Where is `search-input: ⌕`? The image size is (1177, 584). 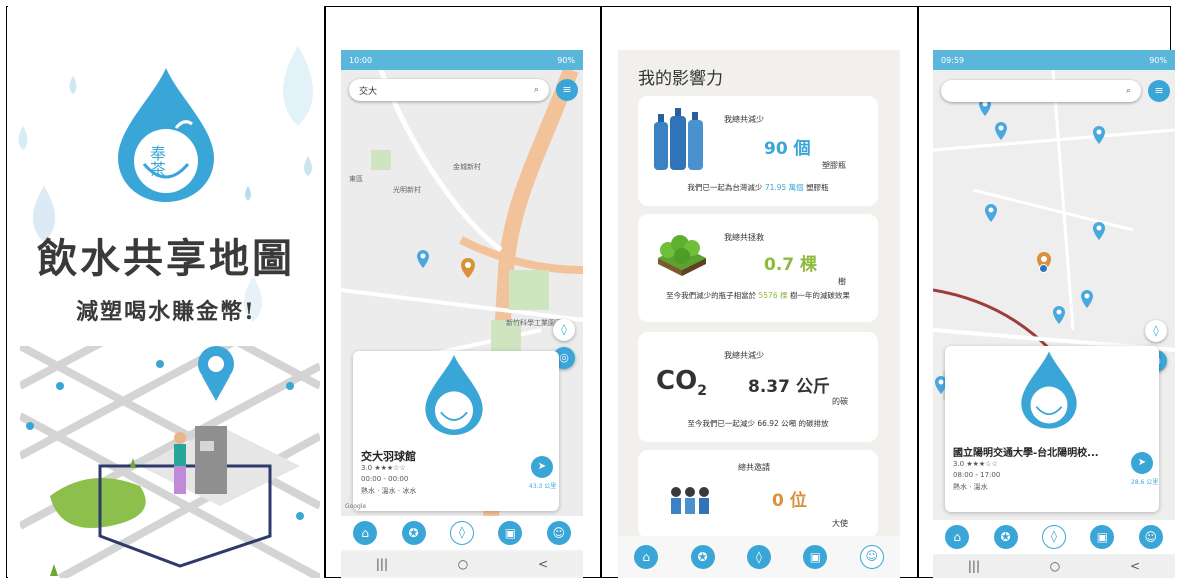 search-input: ⌕ is located at coordinates (1041, 91).